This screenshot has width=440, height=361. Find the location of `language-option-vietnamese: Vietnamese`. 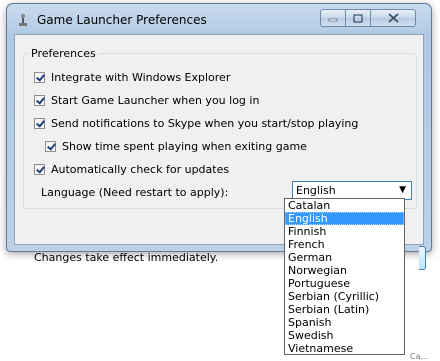

language-option-vietnamese: Vietnamese is located at coordinates (344, 348).